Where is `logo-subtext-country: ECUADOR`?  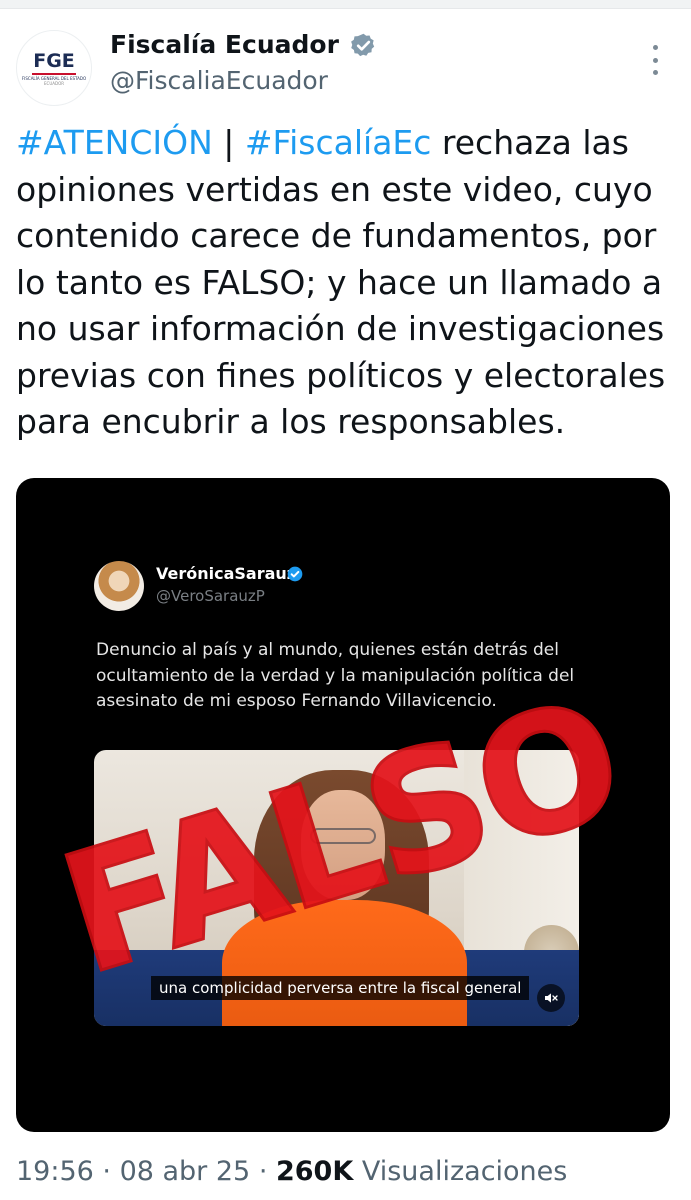
logo-subtext-country: ECUADOR is located at coordinates (54, 83).